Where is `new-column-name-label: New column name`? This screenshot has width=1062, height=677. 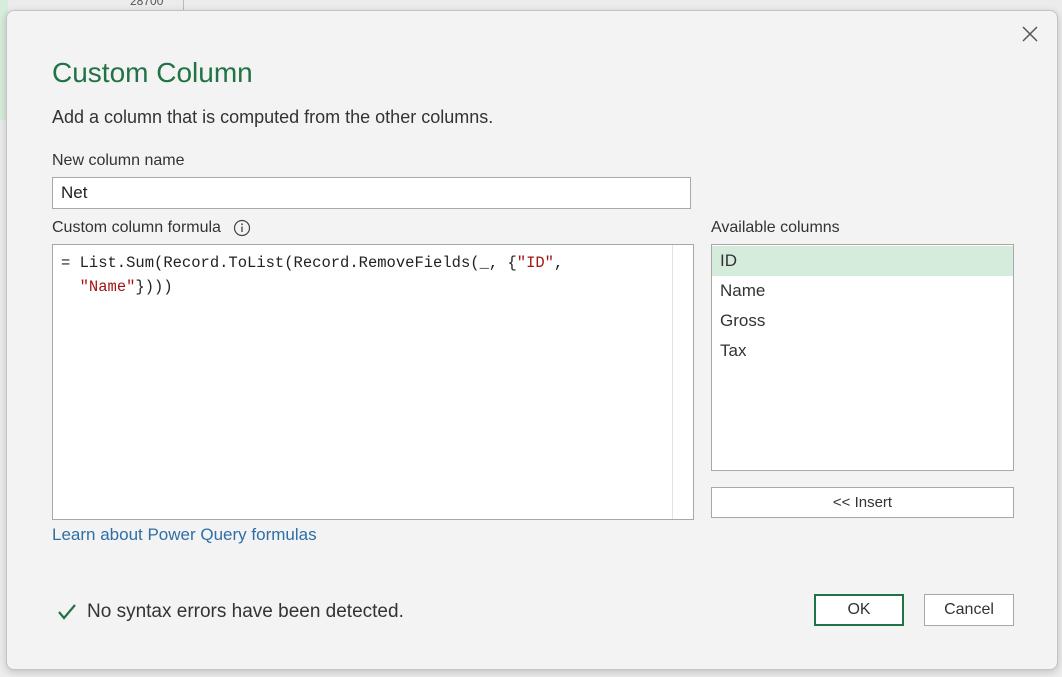
new-column-name-label: New column name is located at coordinates (118, 160).